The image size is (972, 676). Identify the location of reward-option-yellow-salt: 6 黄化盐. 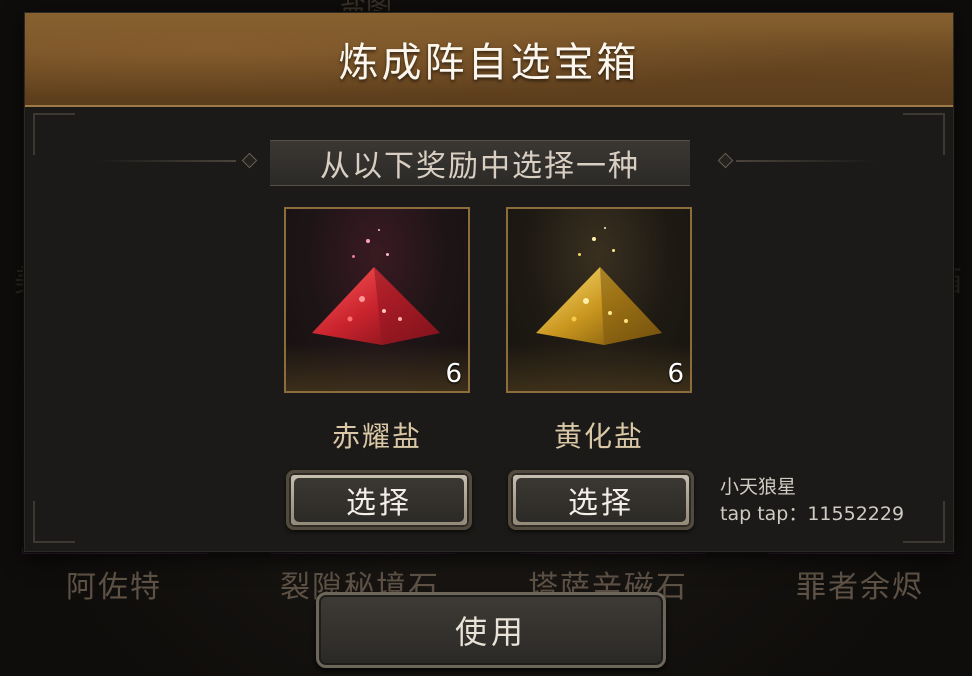
(599, 331).